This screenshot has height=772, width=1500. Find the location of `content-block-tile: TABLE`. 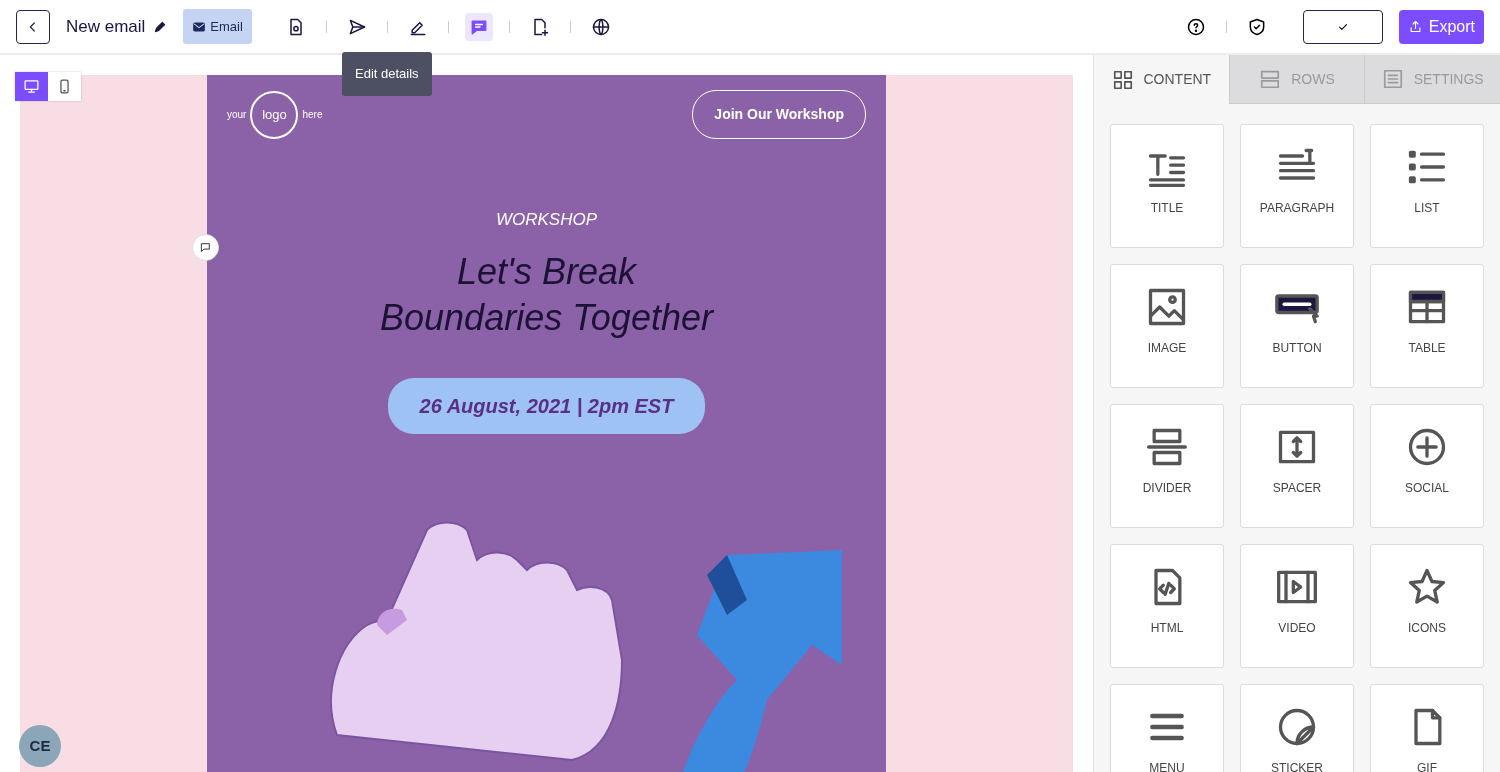

content-block-tile: TABLE is located at coordinates (1427, 326).